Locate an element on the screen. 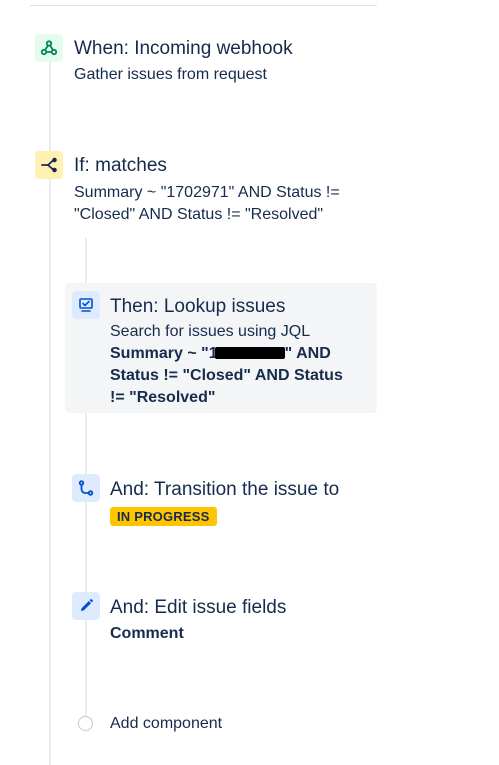 This screenshot has width=499, height=765. jql-query-line-1: Summary ~ "1 " AND is located at coordinates (220, 354).